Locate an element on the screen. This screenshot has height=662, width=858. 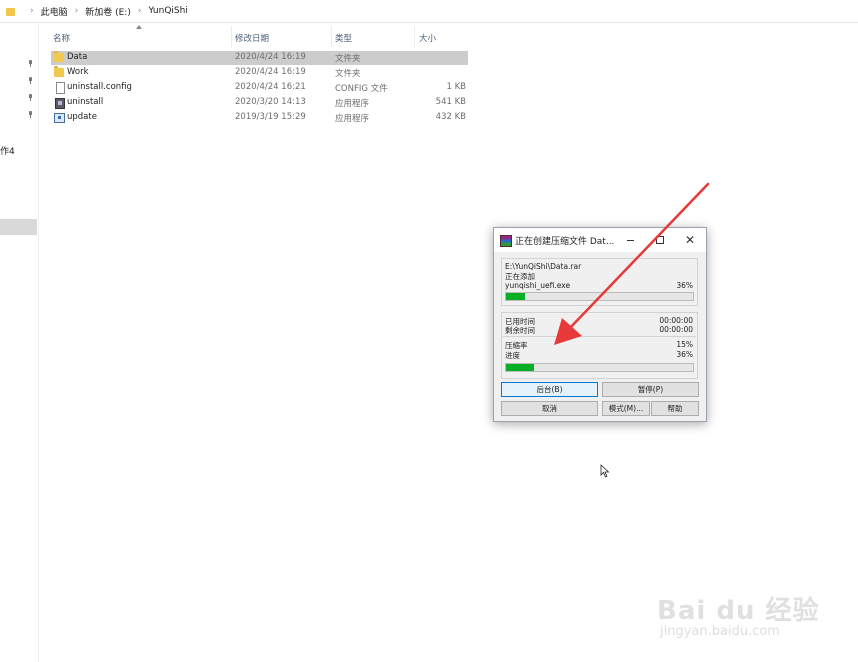
baidu-jingyan-watermark-logo: Bai du 经验 is located at coordinates (738, 611).